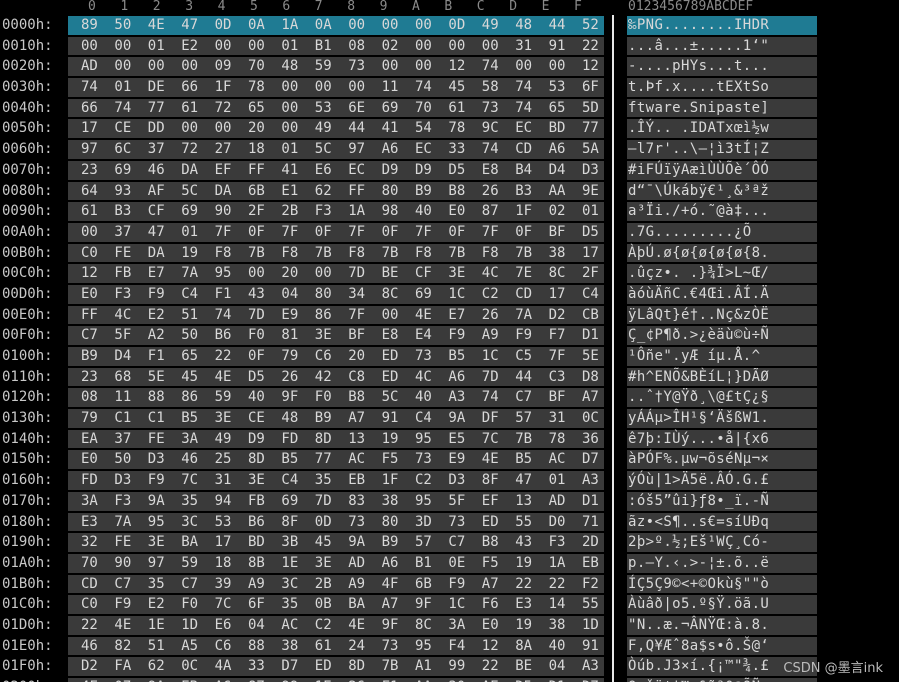 This screenshot has width=899, height=682. Describe the element at coordinates (89, 25) in the screenshot. I see `hex-byte: 89` at that location.